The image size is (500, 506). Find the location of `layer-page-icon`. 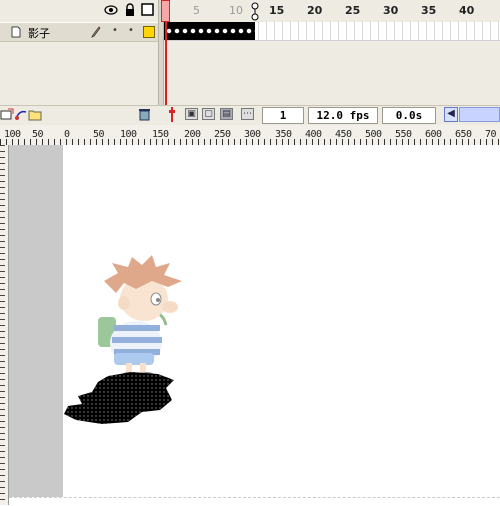

layer-page-icon is located at coordinates (16, 32).